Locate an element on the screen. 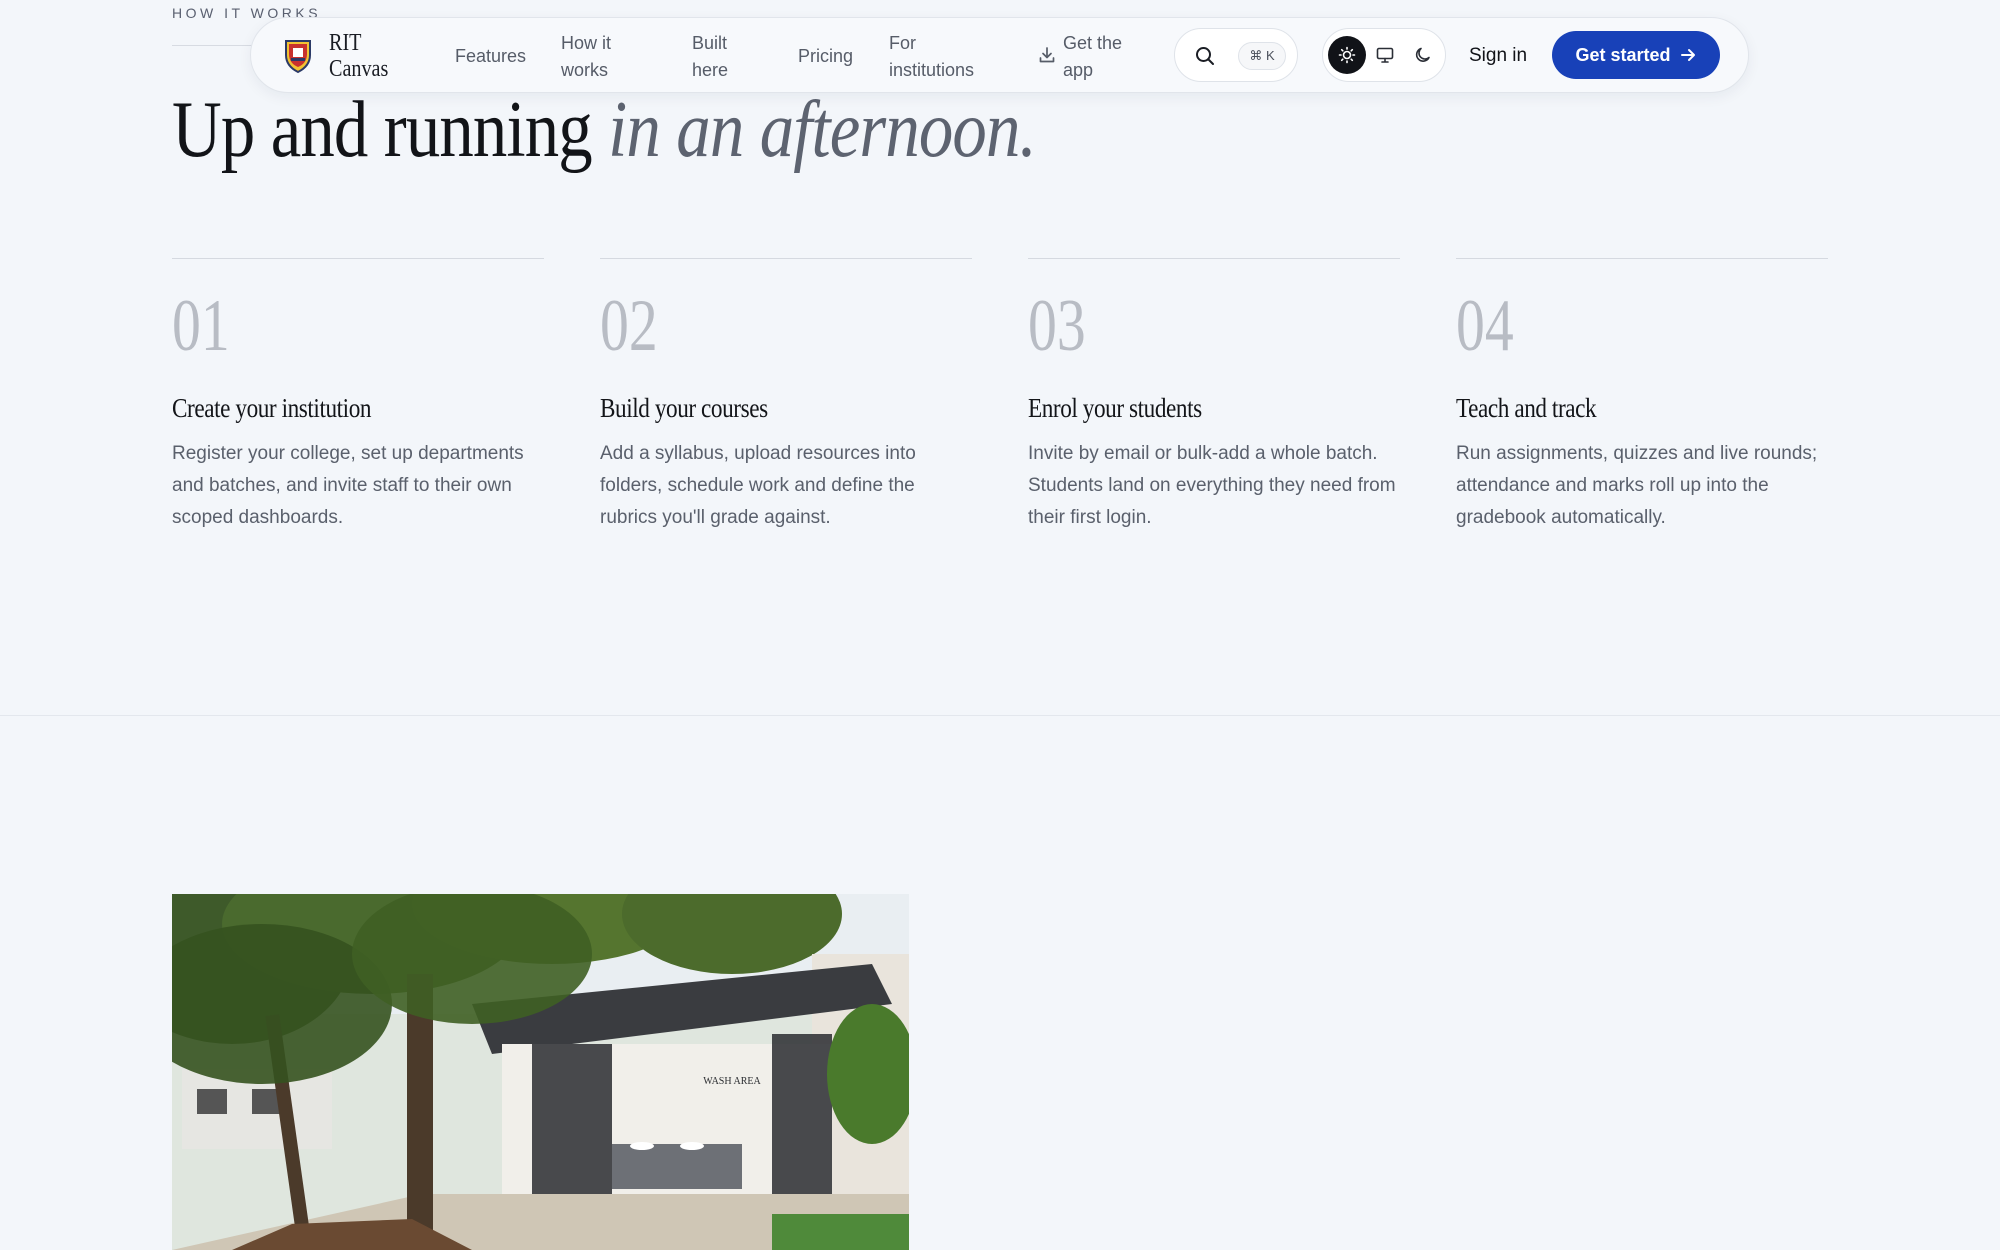 This screenshot has width=2000, height=1250. arrow-right-icon is located at coordinates (1687, 55).